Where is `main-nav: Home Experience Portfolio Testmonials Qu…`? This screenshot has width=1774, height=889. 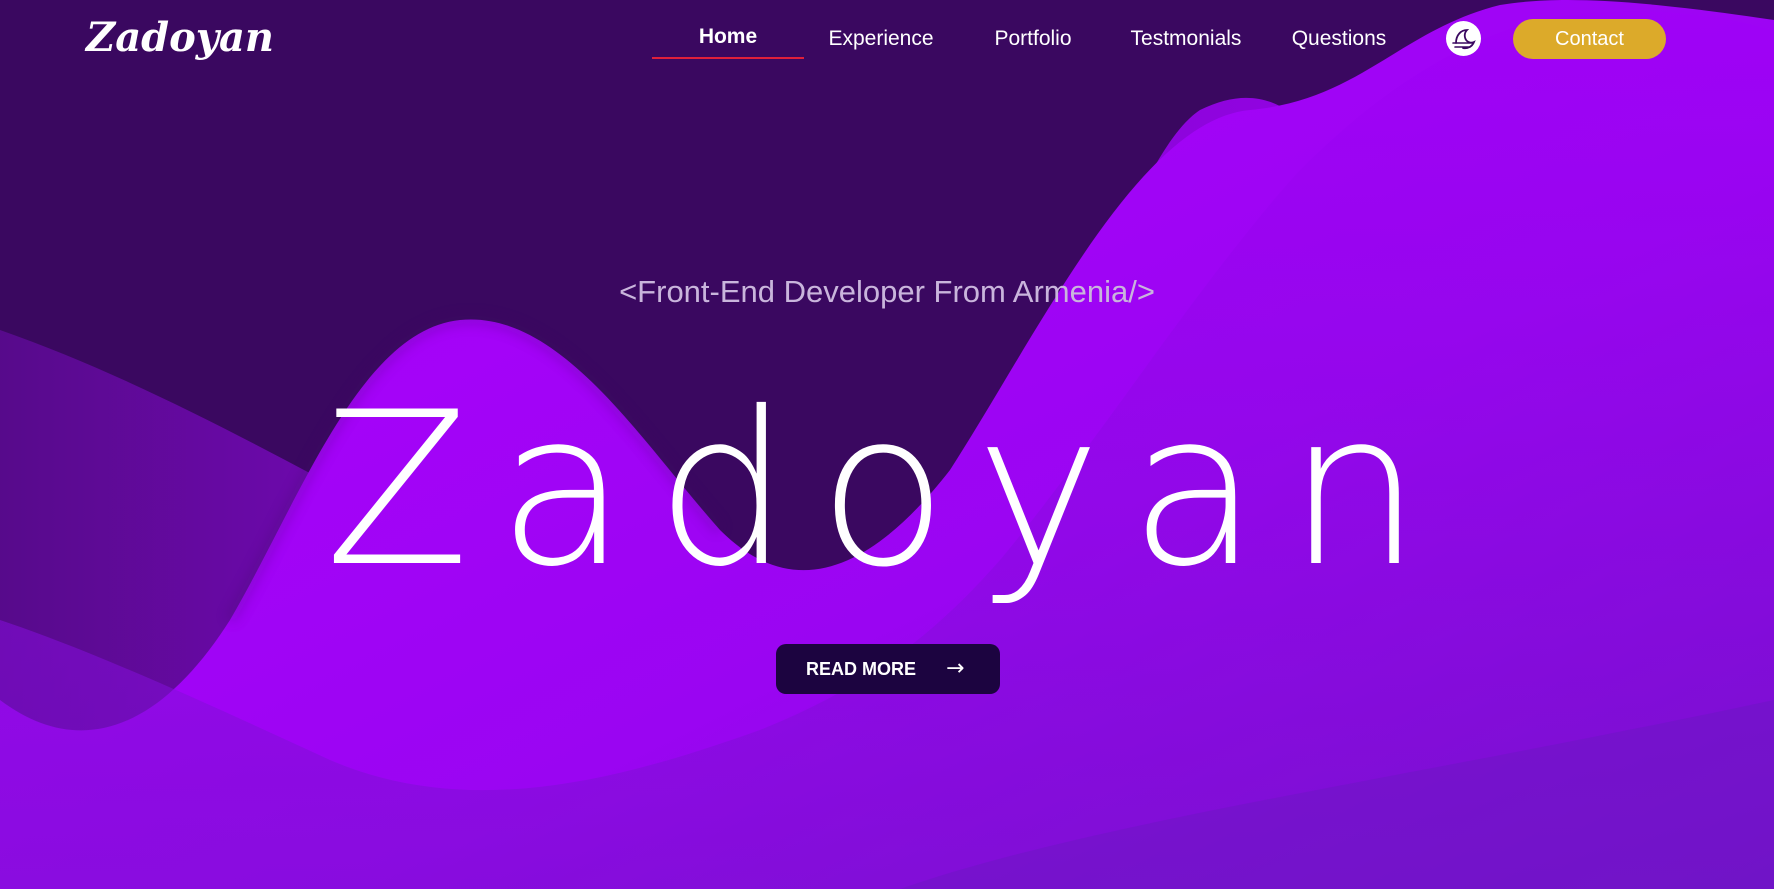
main-nav: Home Experience Portfolio Testmonials Qu… is located at coordinates (887, 40).